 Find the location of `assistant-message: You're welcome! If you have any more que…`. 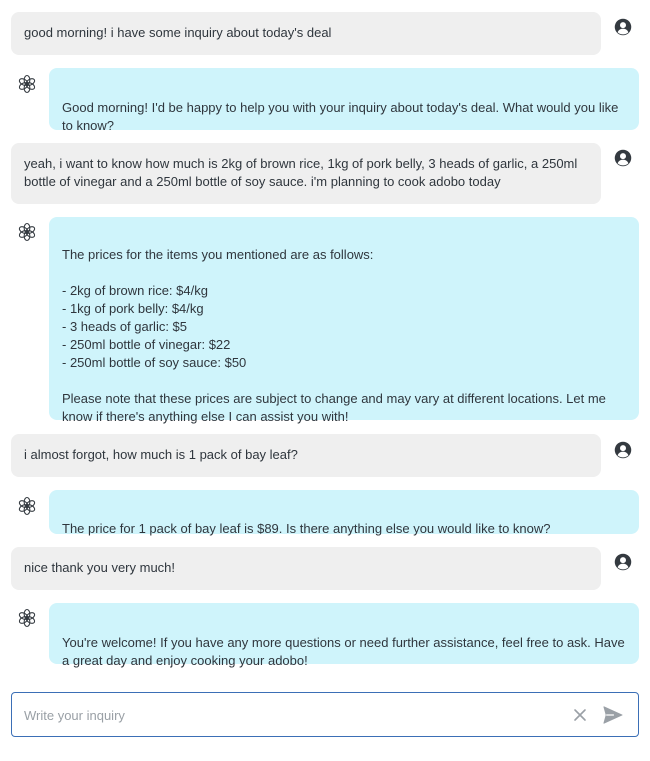

assistant-message: You're welcome! If you have any more que… is located at coordinates (344, 635).